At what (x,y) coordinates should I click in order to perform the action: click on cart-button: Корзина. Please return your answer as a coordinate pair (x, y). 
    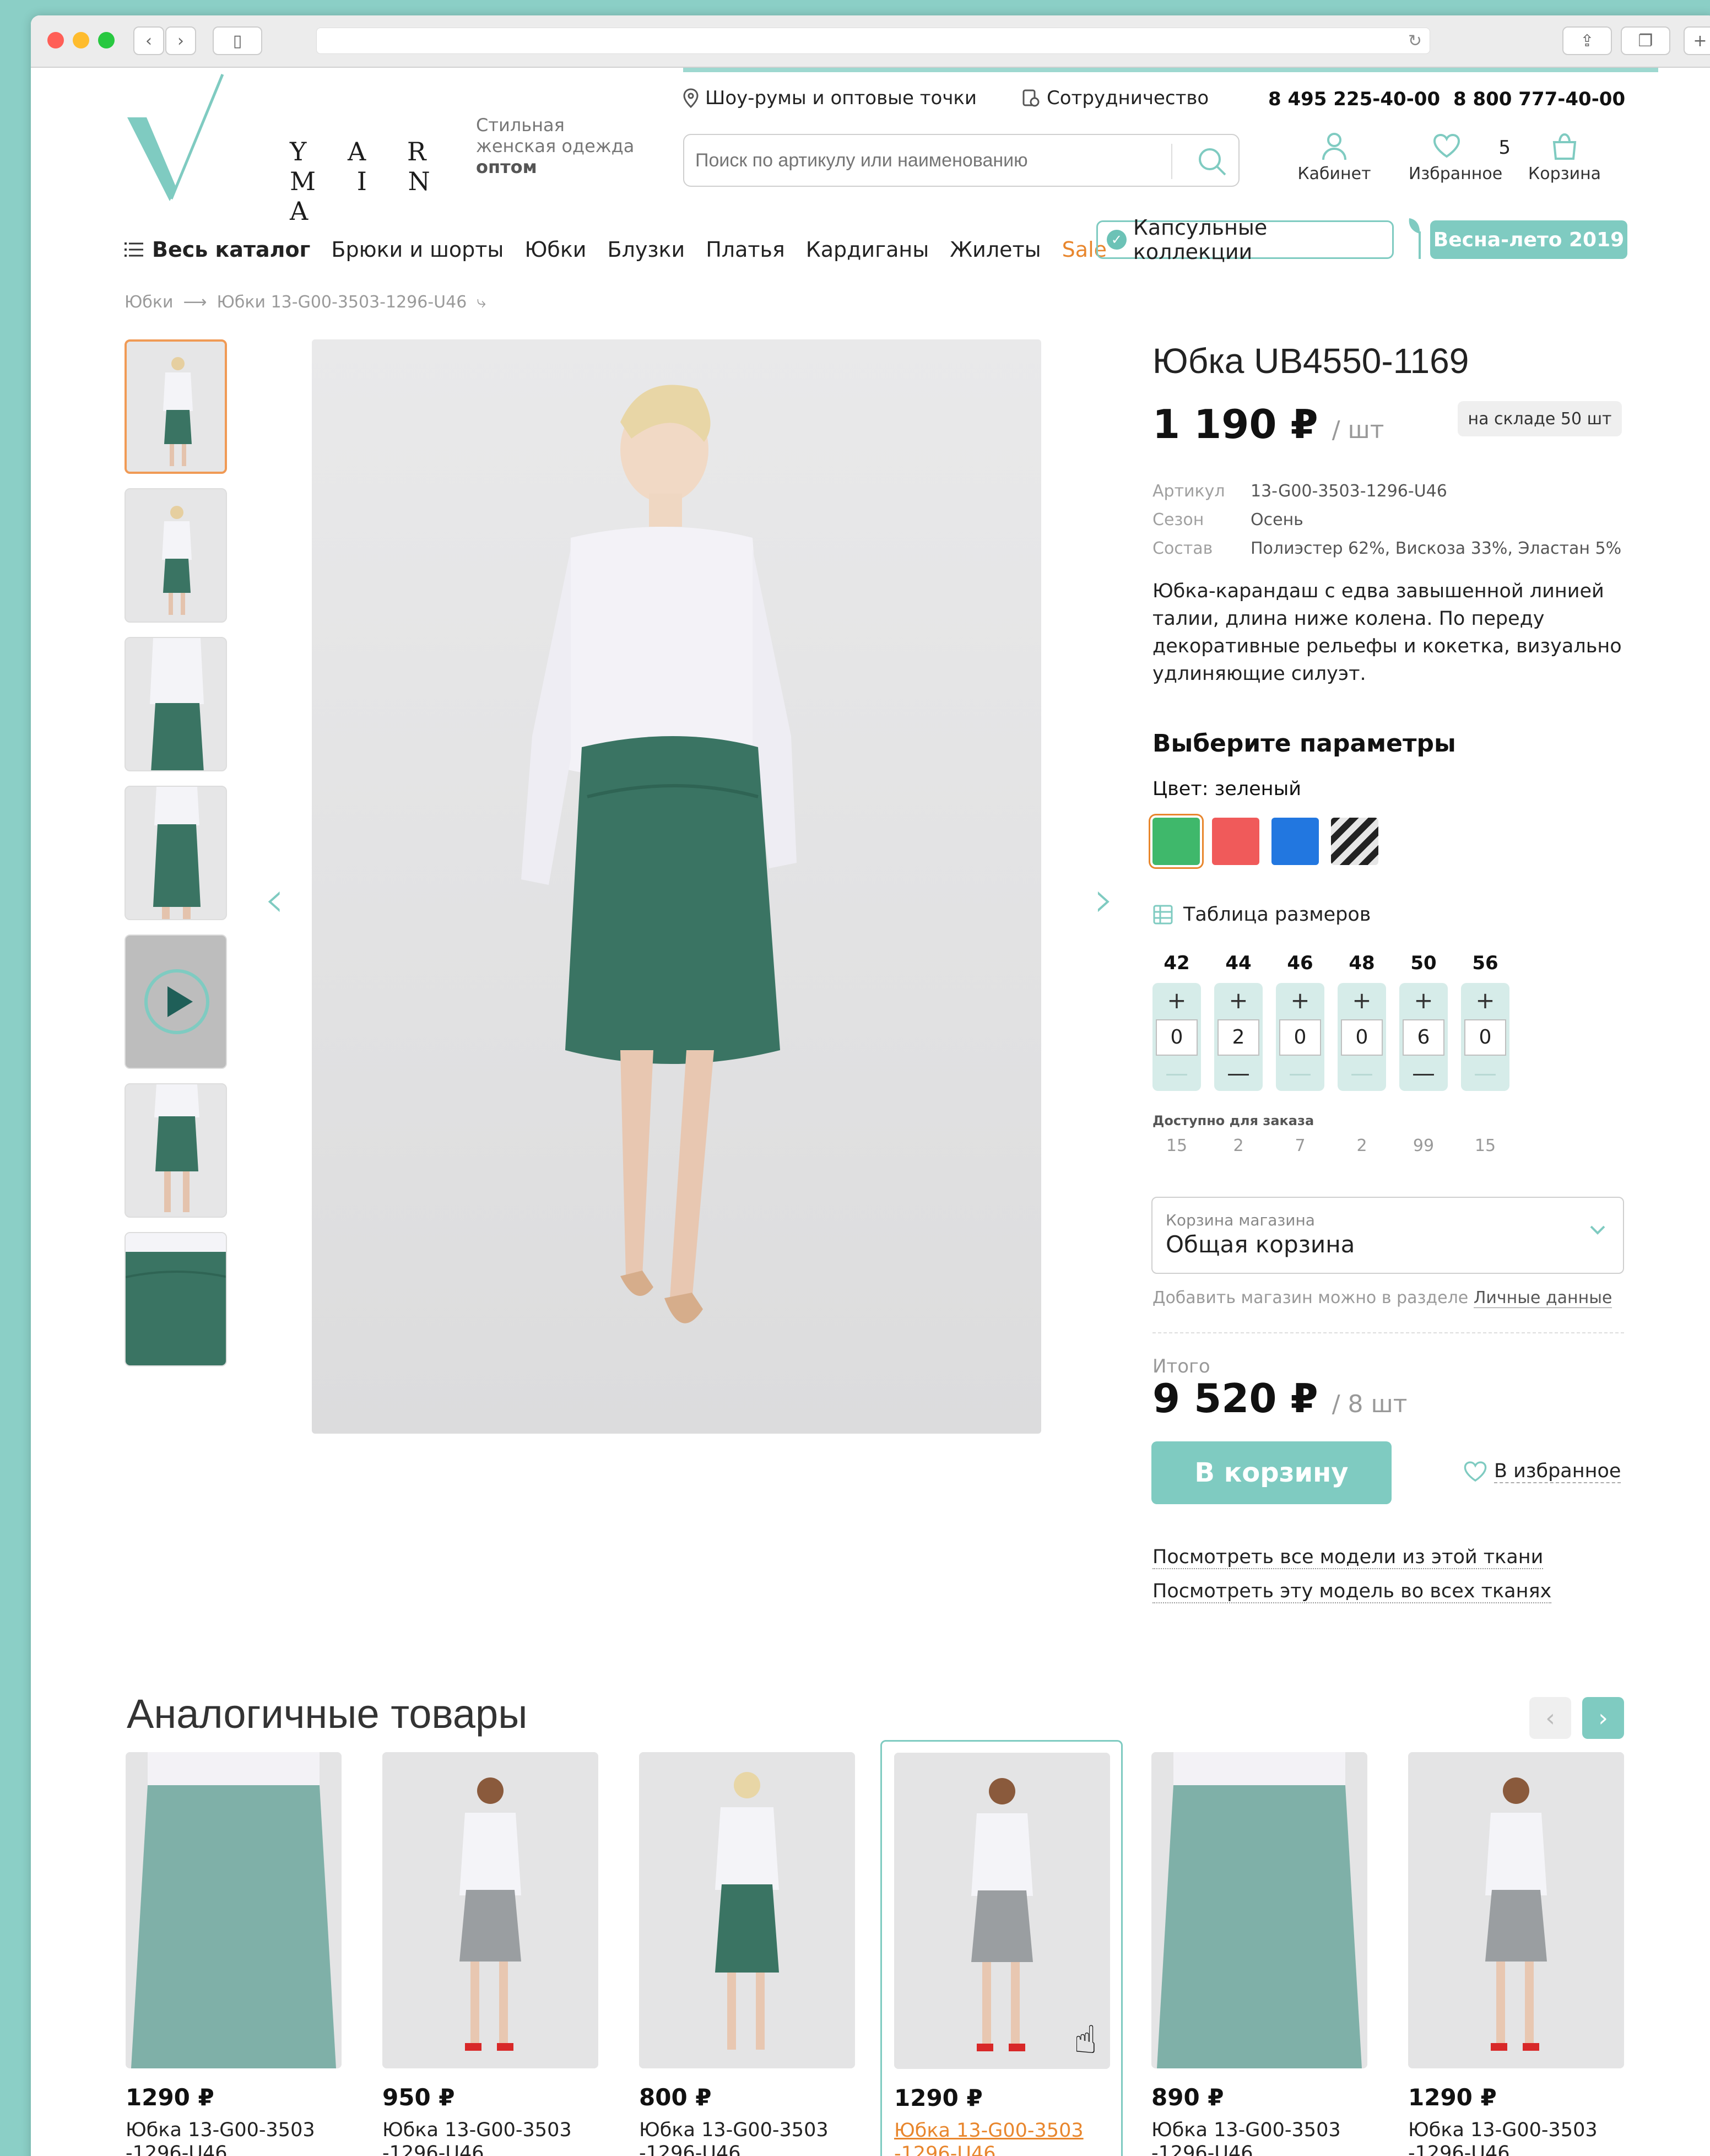
    Looking at the image, I should click on (1564, 157).